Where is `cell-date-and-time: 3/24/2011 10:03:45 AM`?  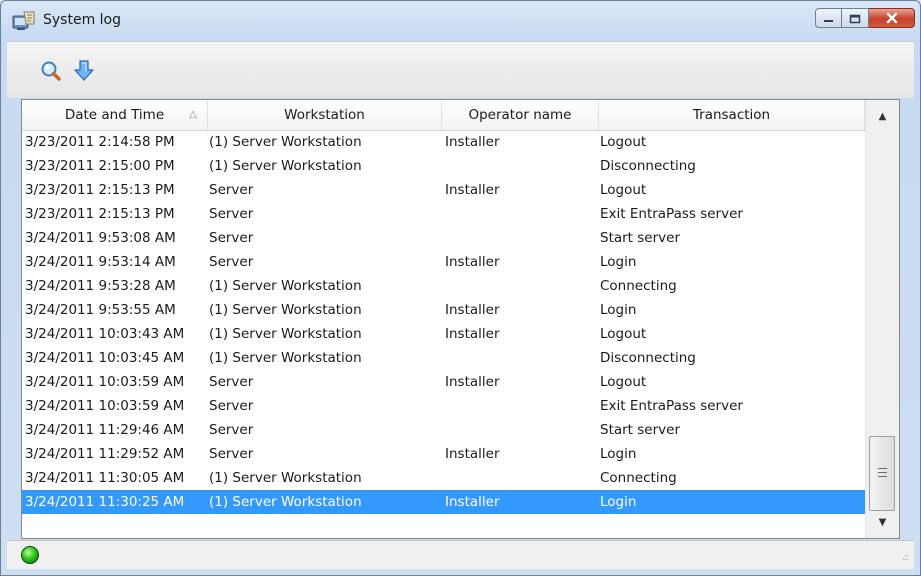
cell-date-and-time: 3/24/2011 10:03:45 AM is located at coordinates (105, 358).